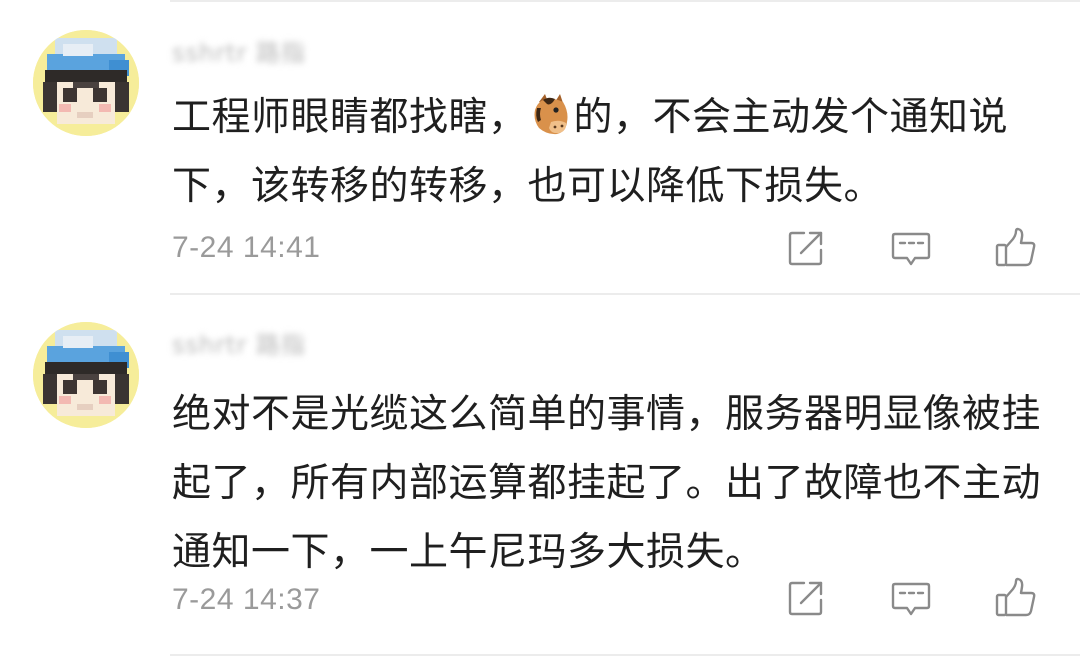 The width and height of the screenshot is (1080, 659). I want to click on timestamp: 7-24 14:37, so click(246, 599).